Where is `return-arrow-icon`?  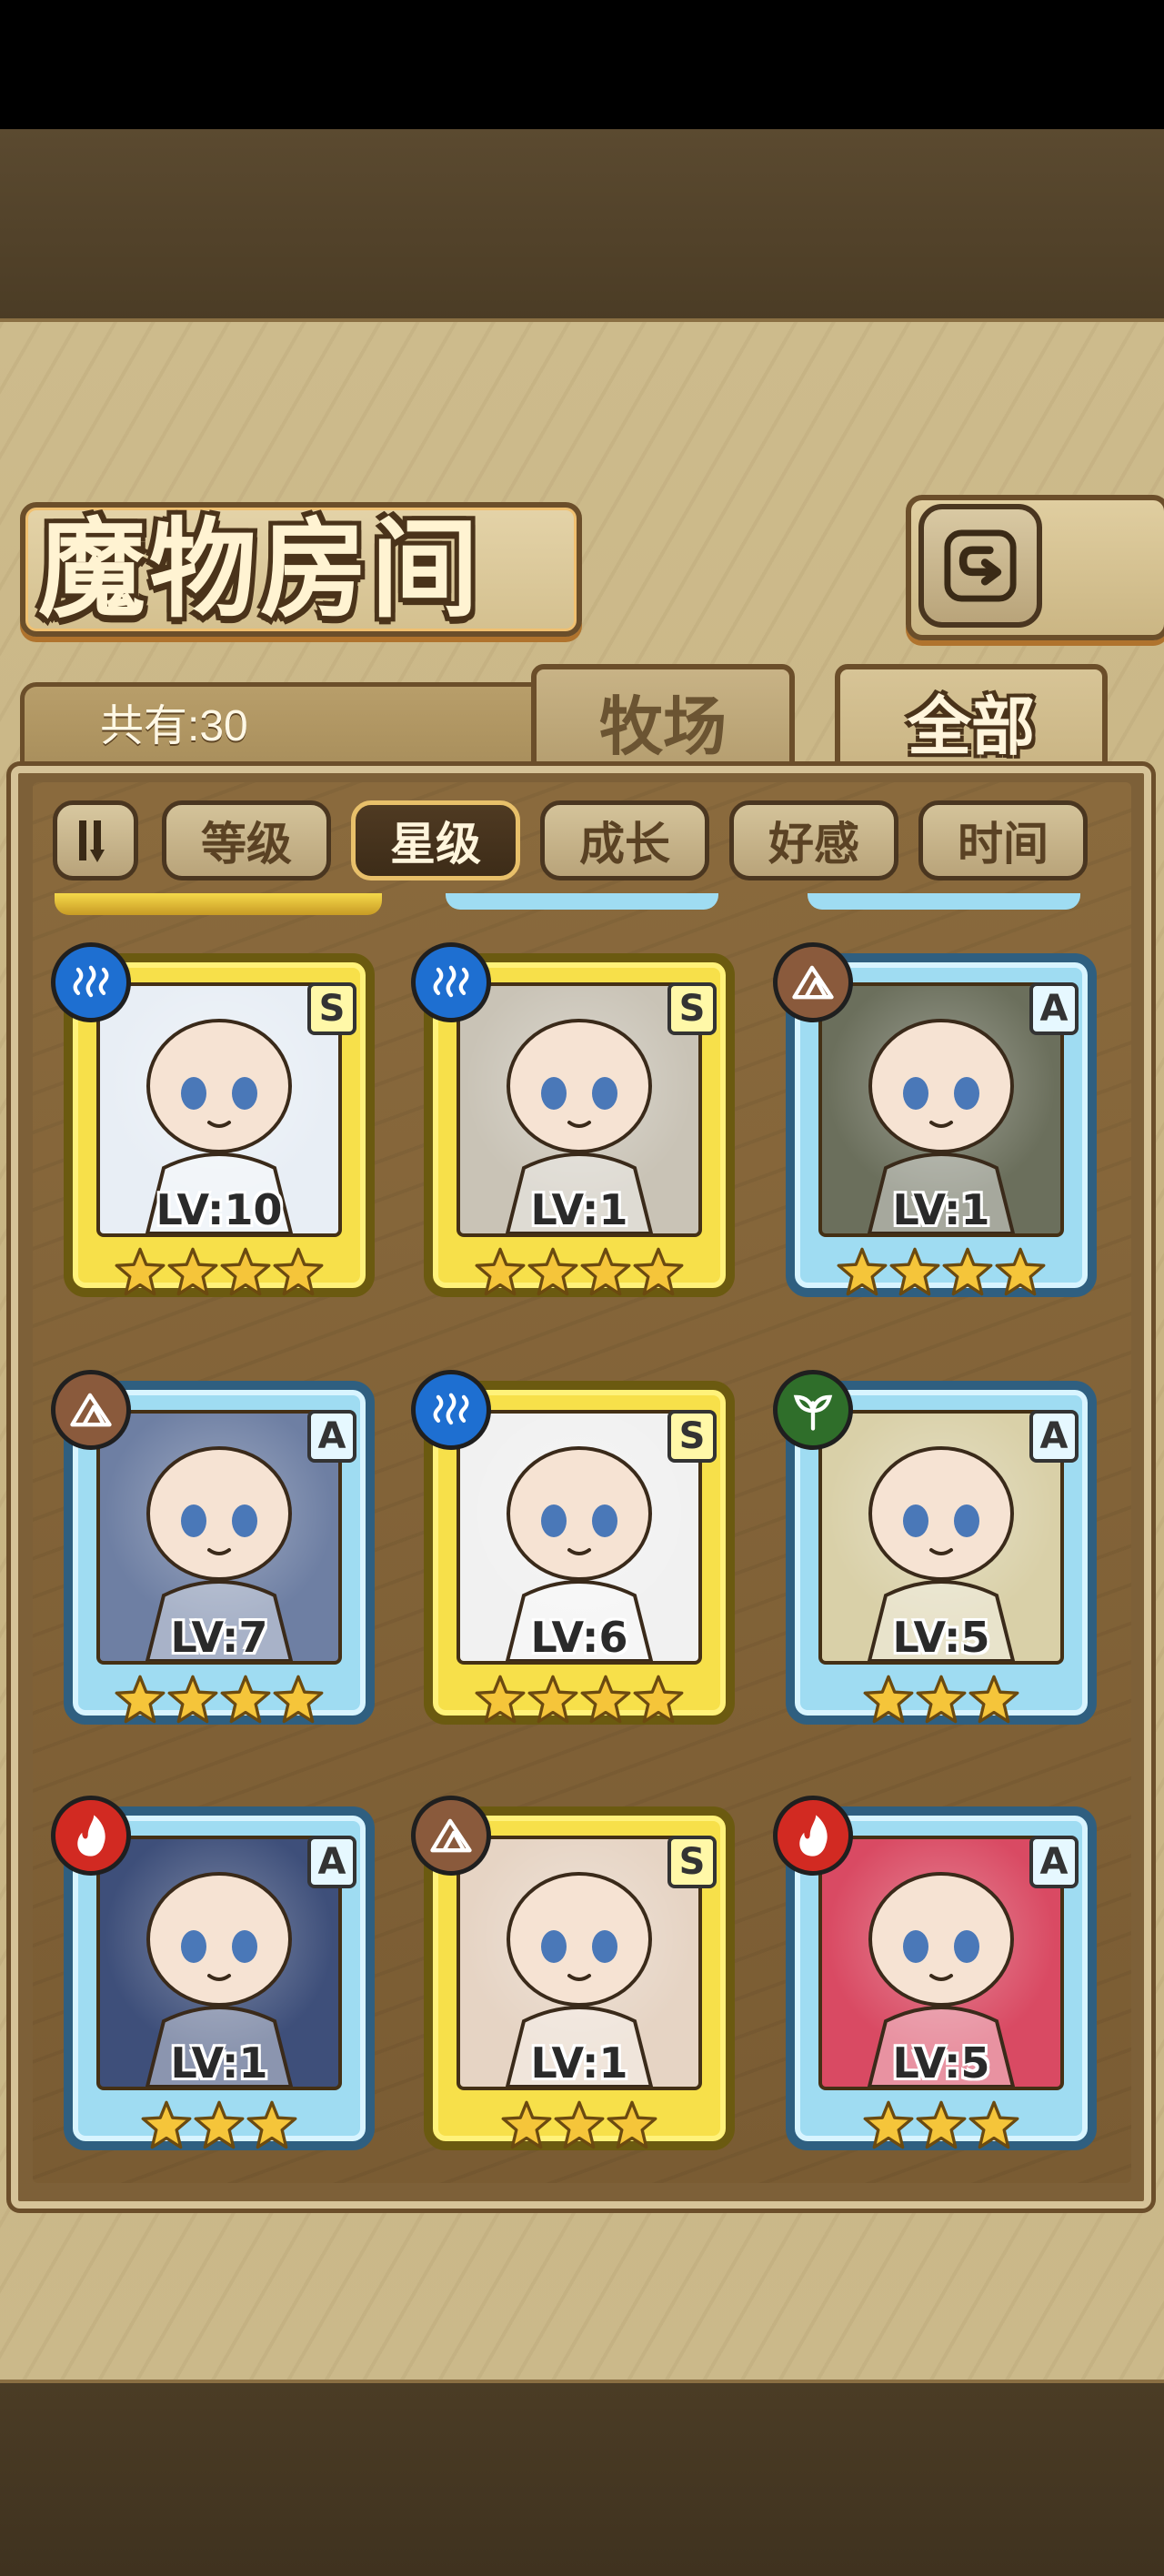 return-arrow-icon is located at coordinates (981, 565).